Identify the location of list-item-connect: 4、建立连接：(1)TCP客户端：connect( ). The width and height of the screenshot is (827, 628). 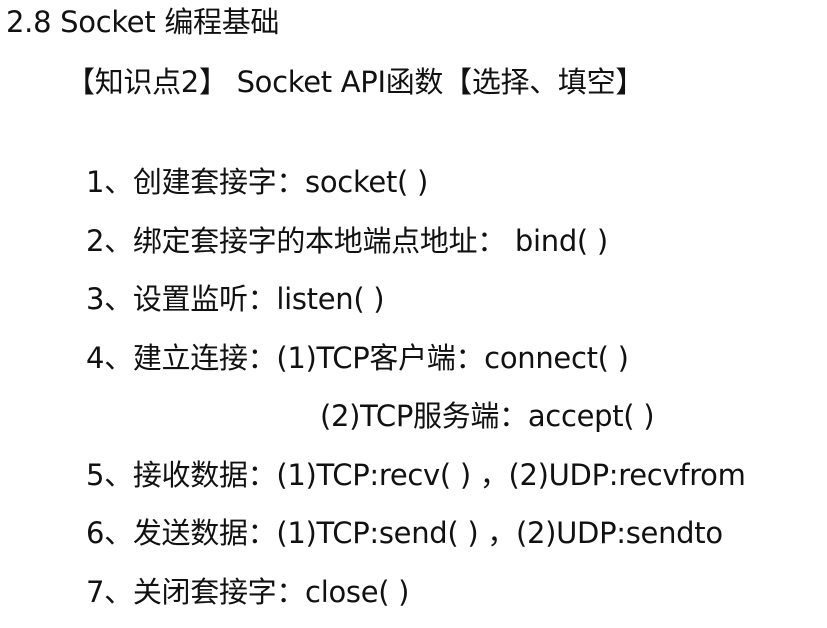
(416, 365).